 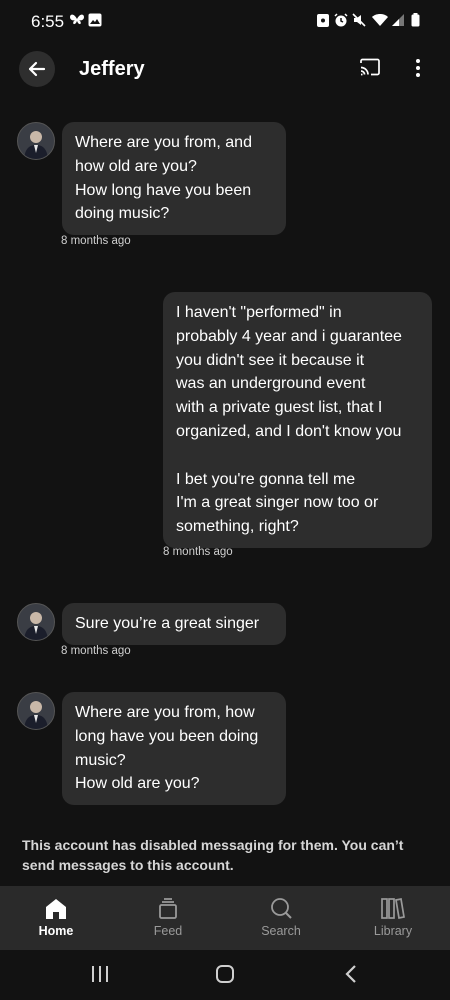 I want to click on system-navigation-bar, so click(x=225, y=975).